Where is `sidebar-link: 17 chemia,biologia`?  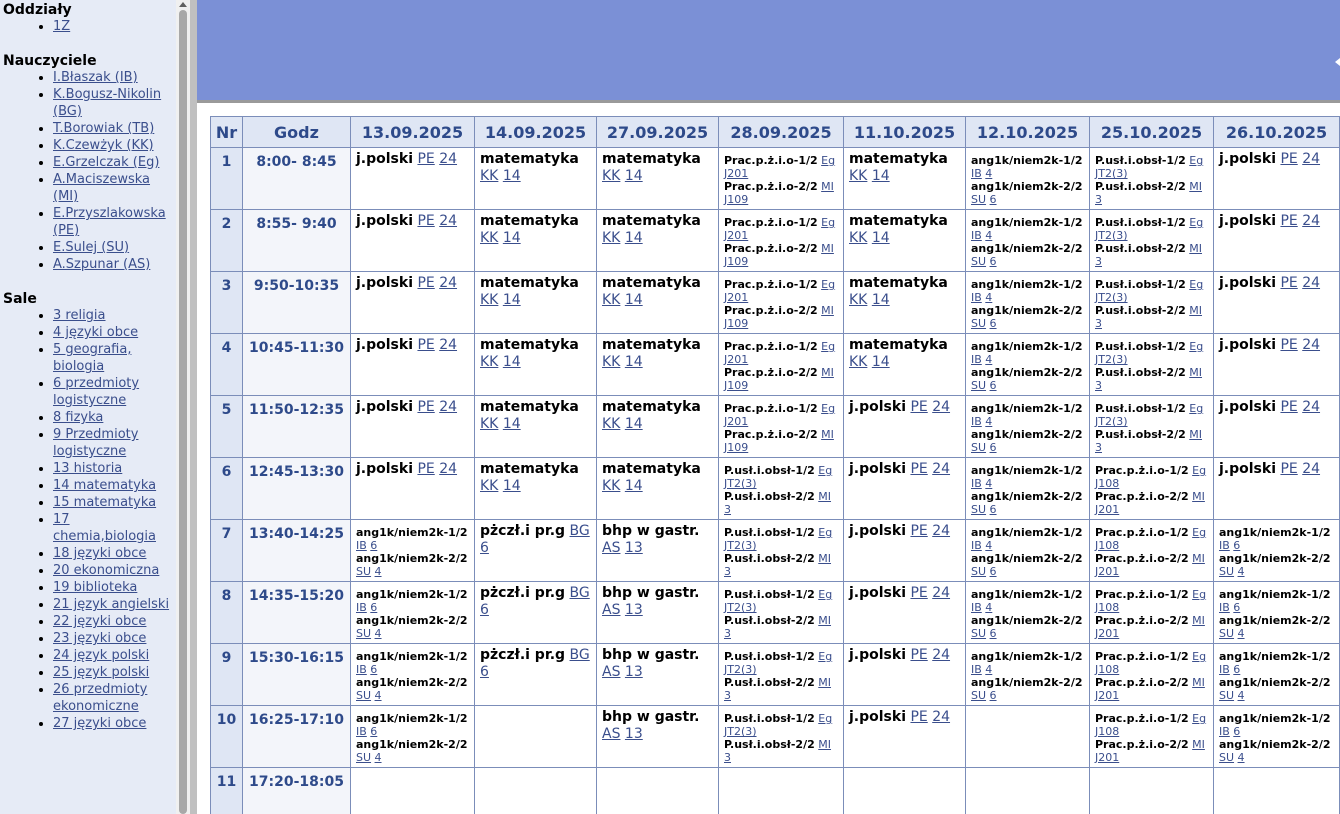
sidebar-link: 17 chemia,biologia is located at coordinates (104, 528).